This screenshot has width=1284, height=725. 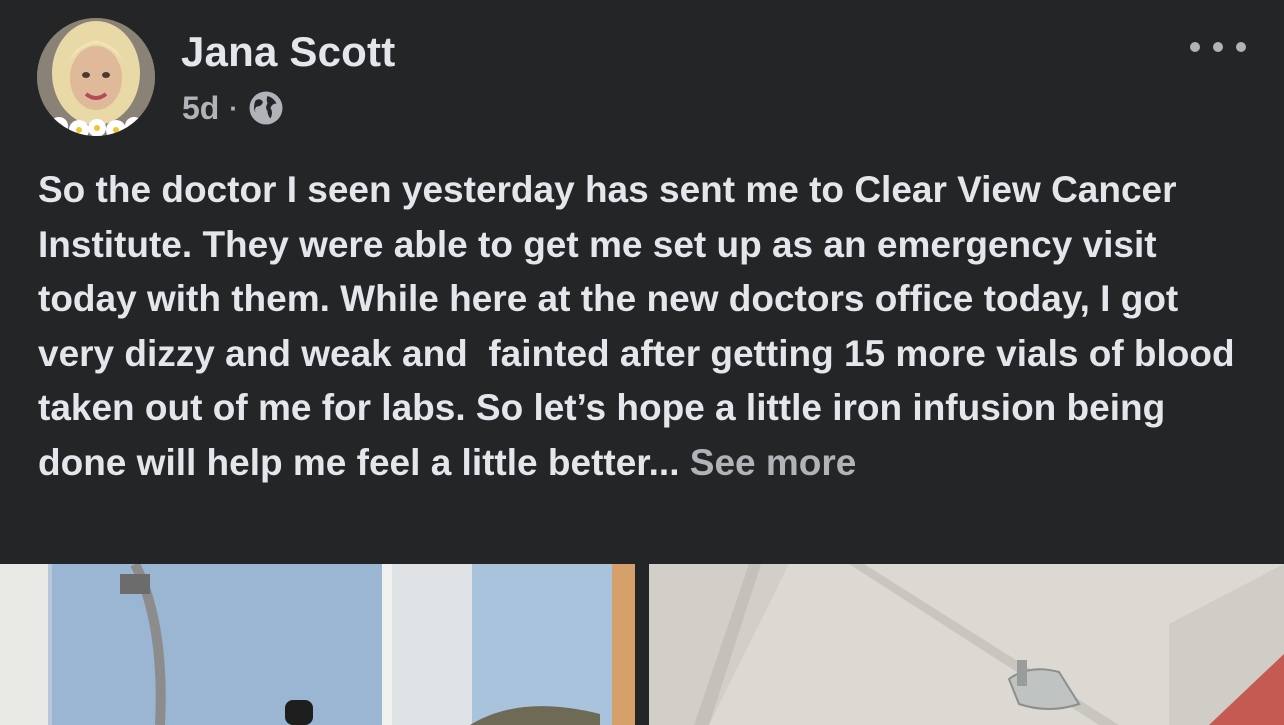 I want to click on avatar-image, so click(x=96, y=77).